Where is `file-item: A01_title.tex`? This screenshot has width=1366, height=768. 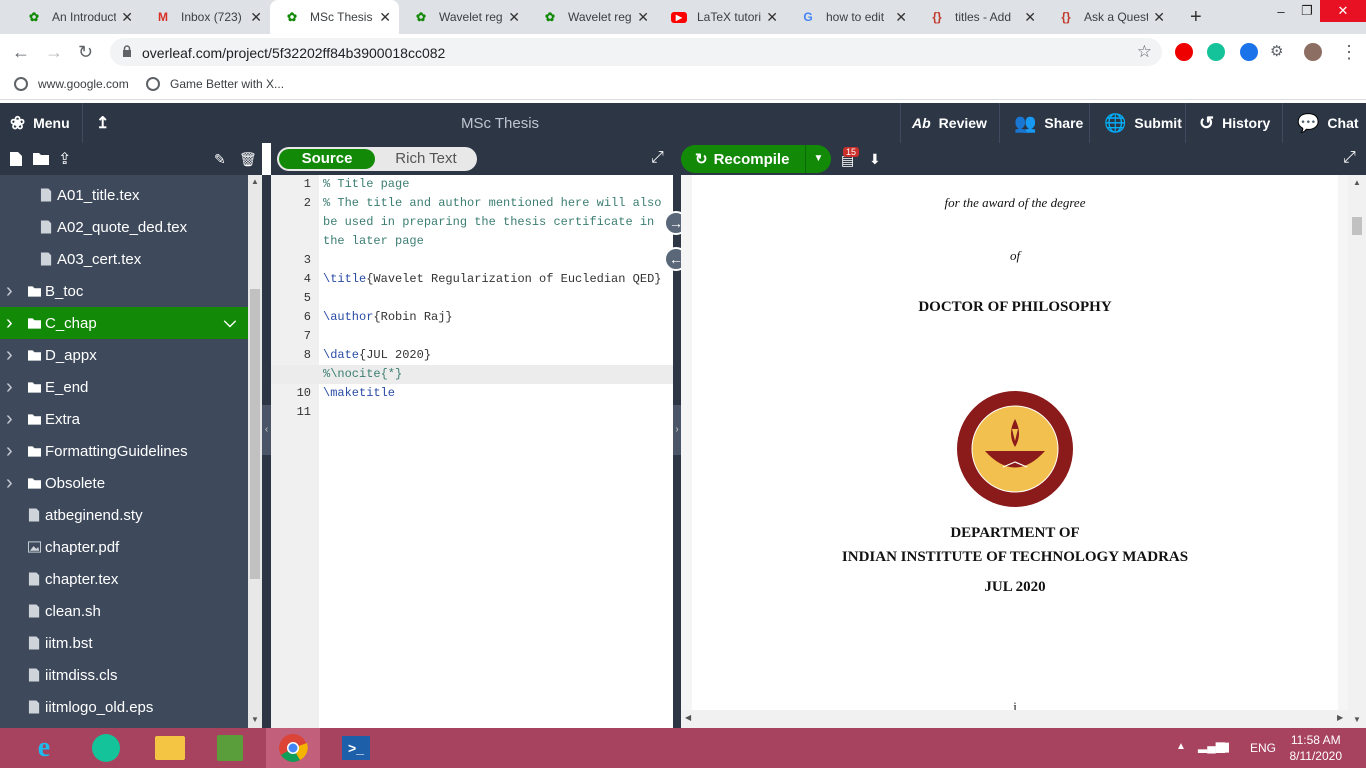 file-item: A01_title.tex is located at coordinates (124, 195).